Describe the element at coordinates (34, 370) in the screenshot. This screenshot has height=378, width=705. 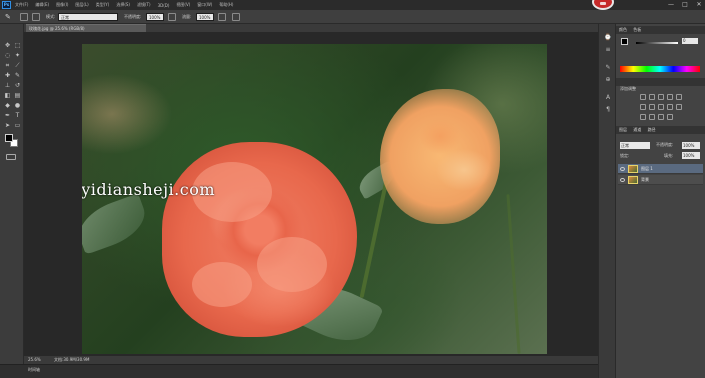
I see `timeline-tab: 时间轴` at that location.